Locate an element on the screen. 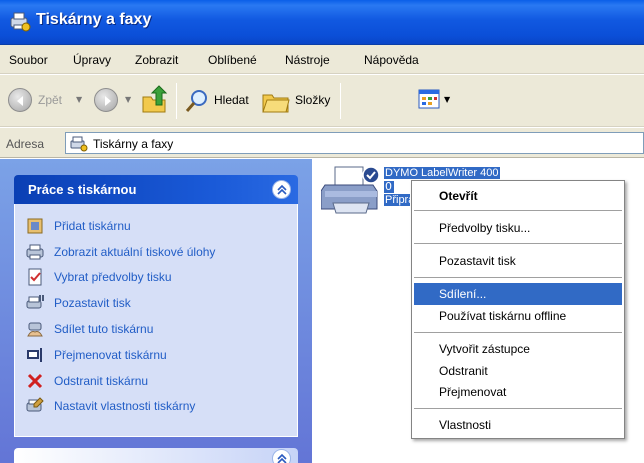 The image size is (644, 463). up-folder-icon is located at coordinates (155, 99).